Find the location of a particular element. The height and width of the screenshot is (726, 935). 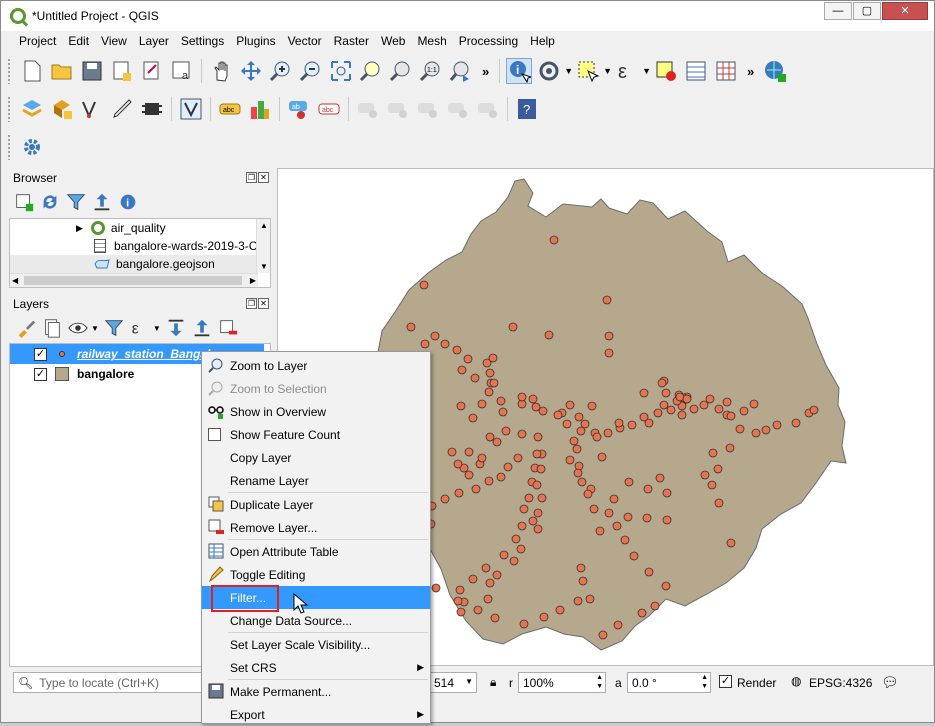

menu-processing: Processing is located at coordinates (488, 41).